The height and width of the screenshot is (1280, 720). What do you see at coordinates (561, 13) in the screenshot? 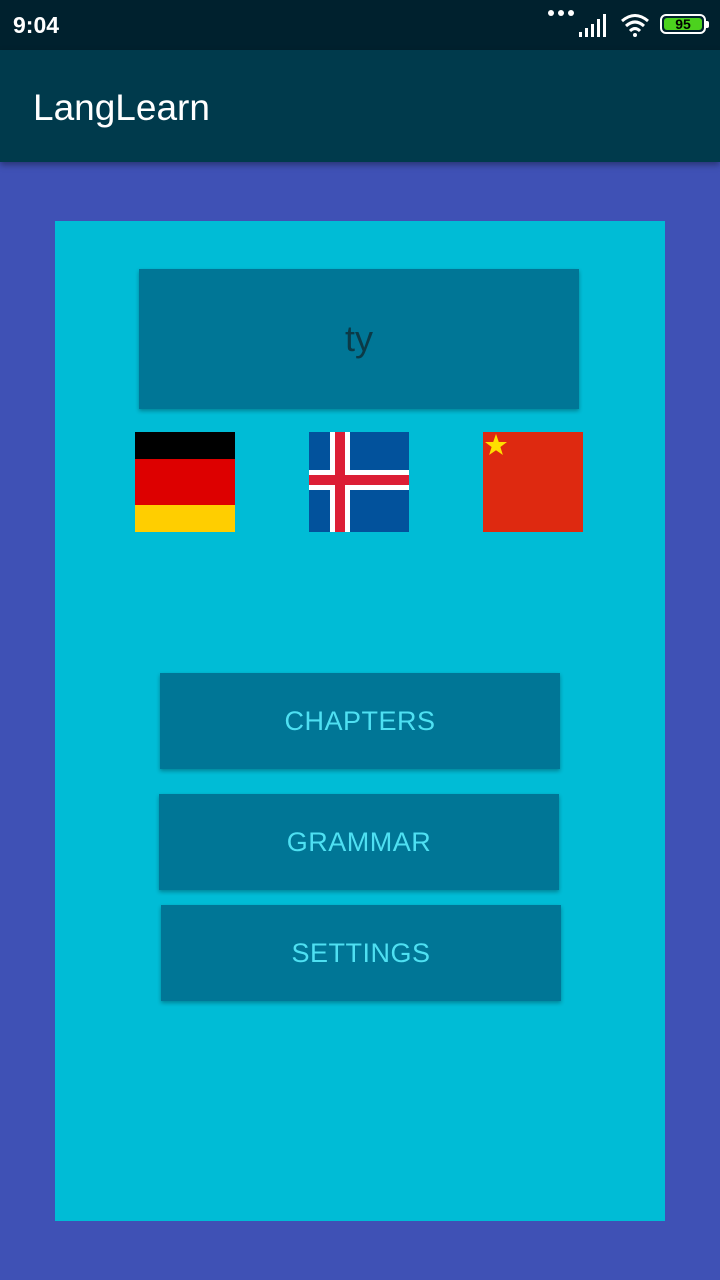
I see `more-dots-icon` at bounding box center [561, 13].